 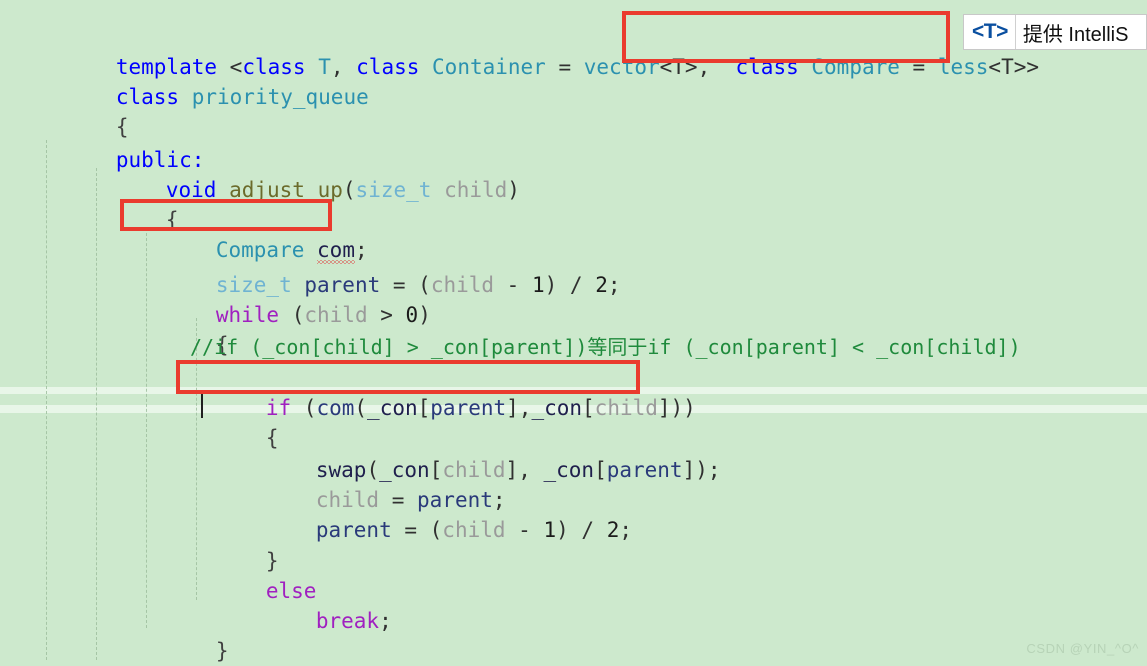 What do you see at coordinates (613, 530) in the screenshot?
I see `token-num-5: 2` at bounding box center [613, 530].